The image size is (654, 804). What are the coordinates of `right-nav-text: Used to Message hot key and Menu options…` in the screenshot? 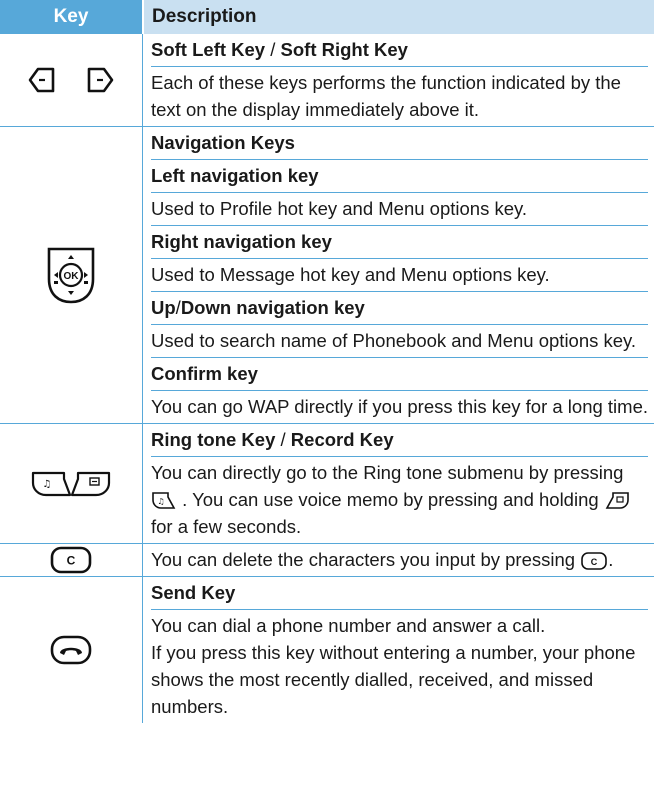 It's located at (399, 275).